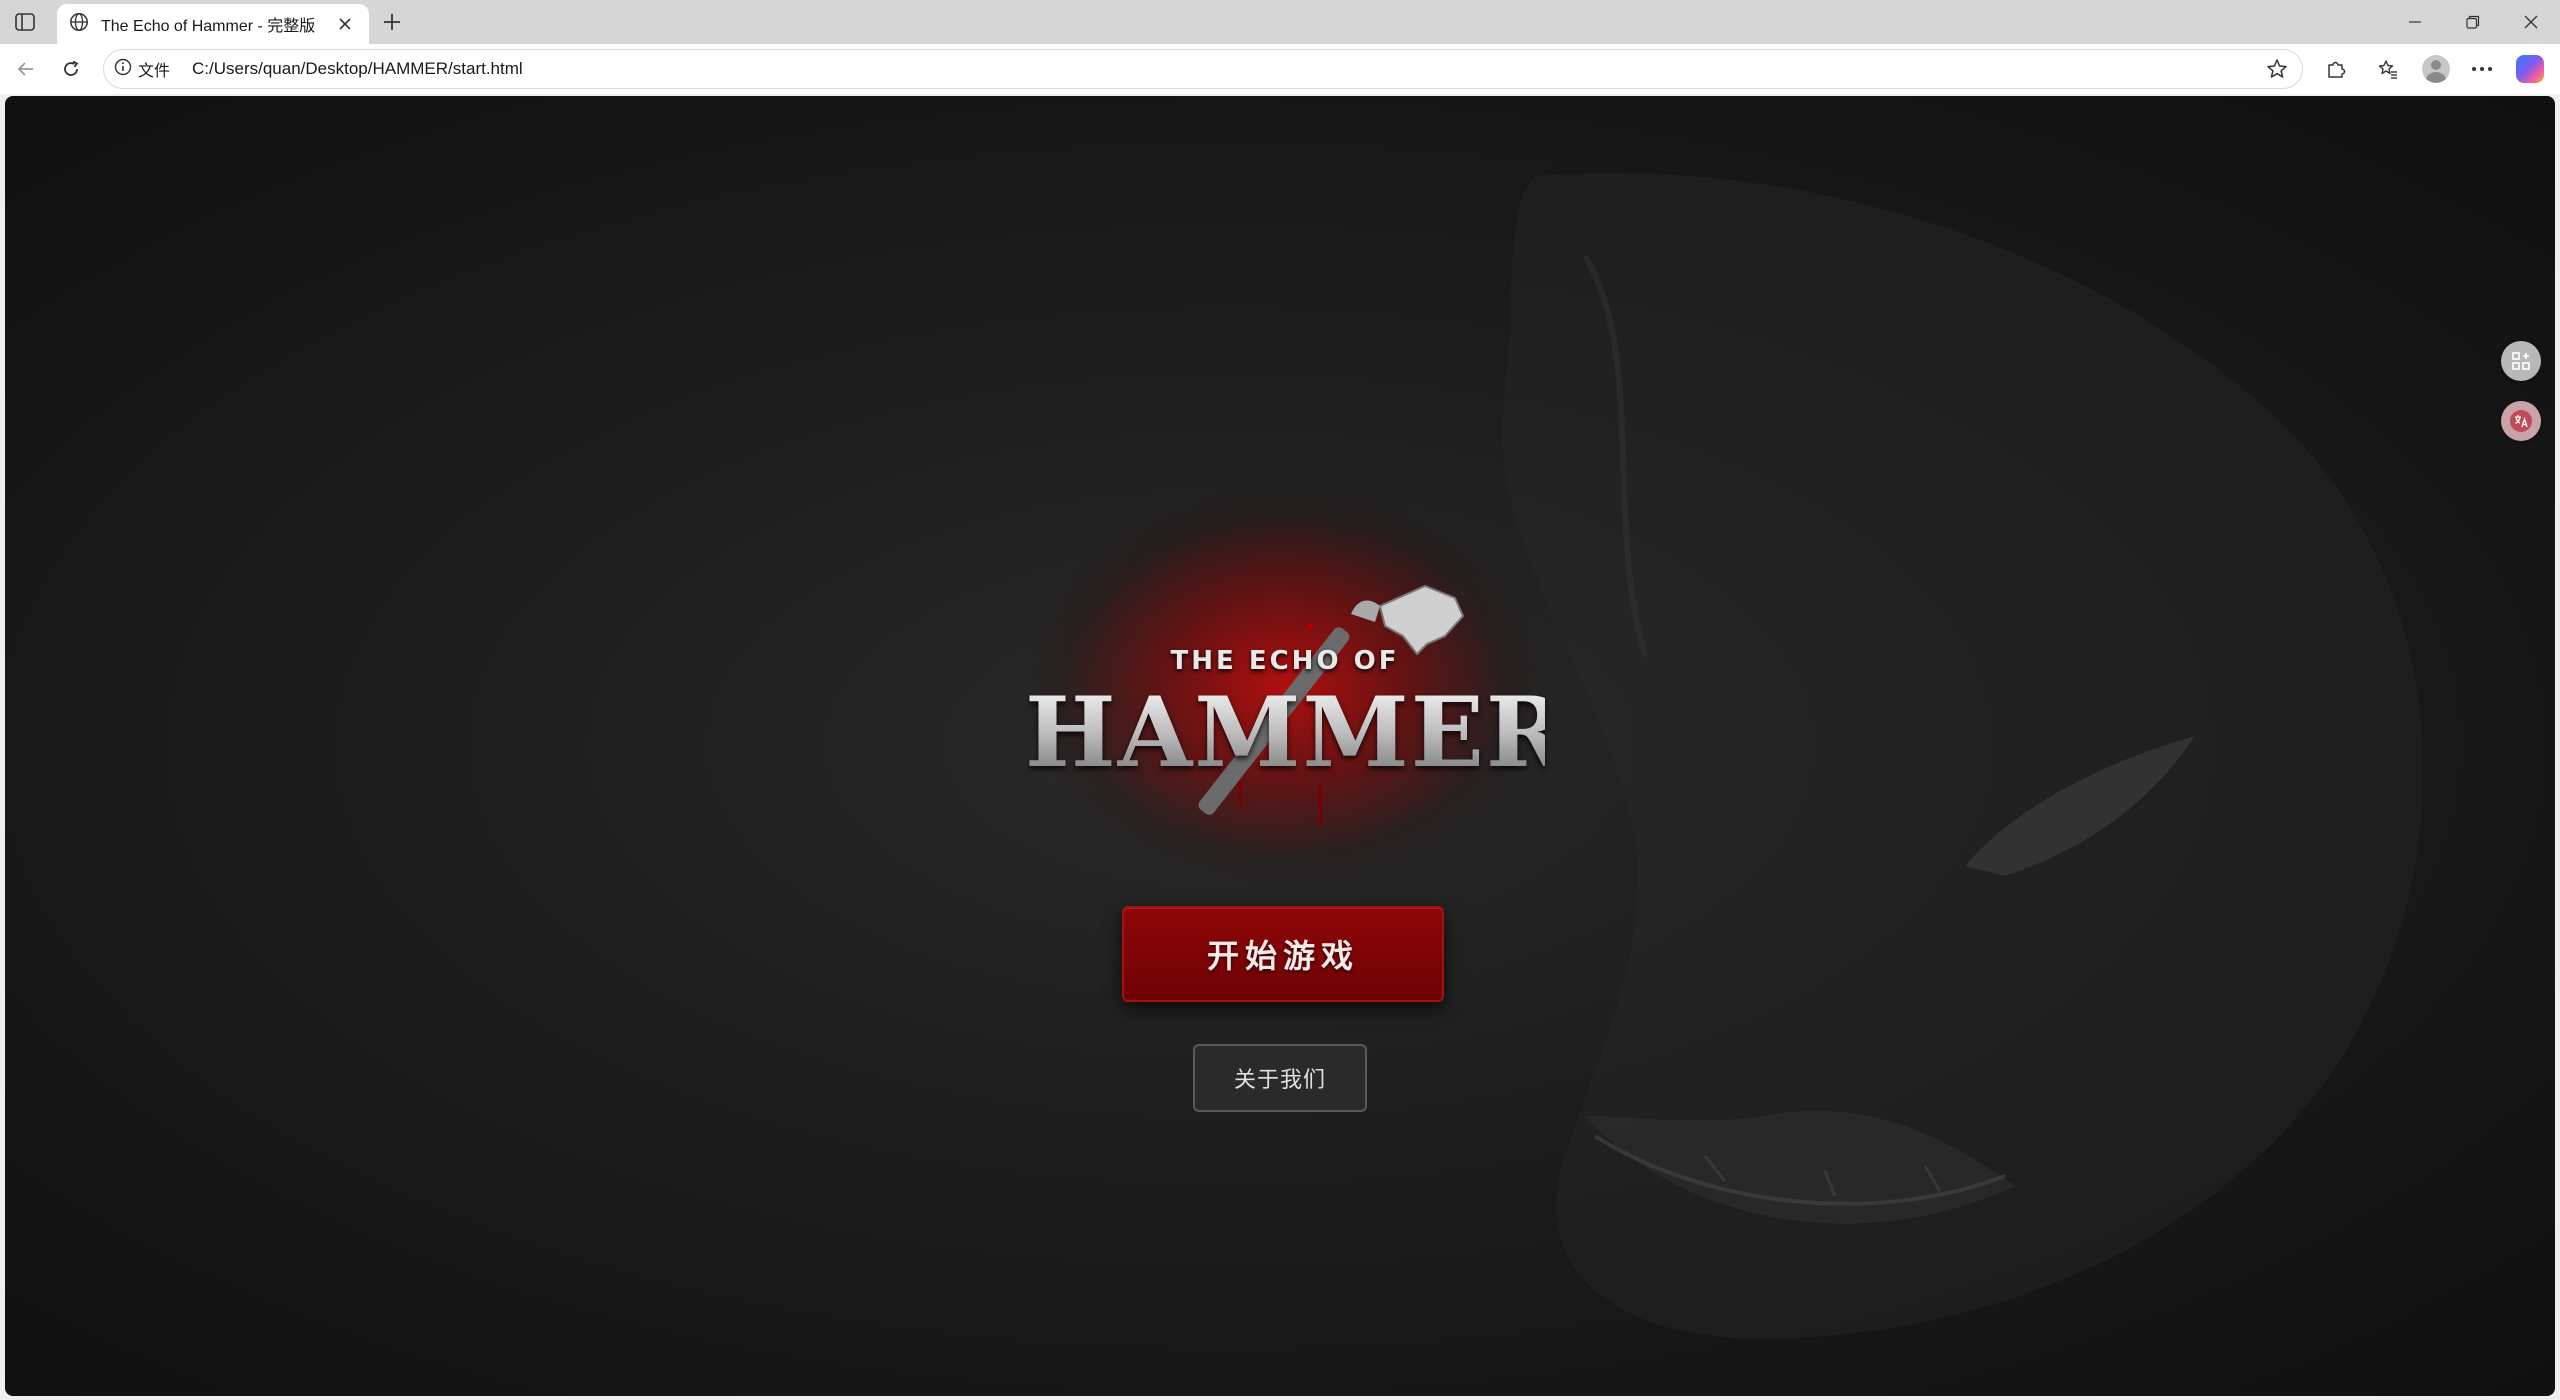  Describe the element at coordinates (2277, 69) in the screenshot. I see `favorite-star-icon` at that location.